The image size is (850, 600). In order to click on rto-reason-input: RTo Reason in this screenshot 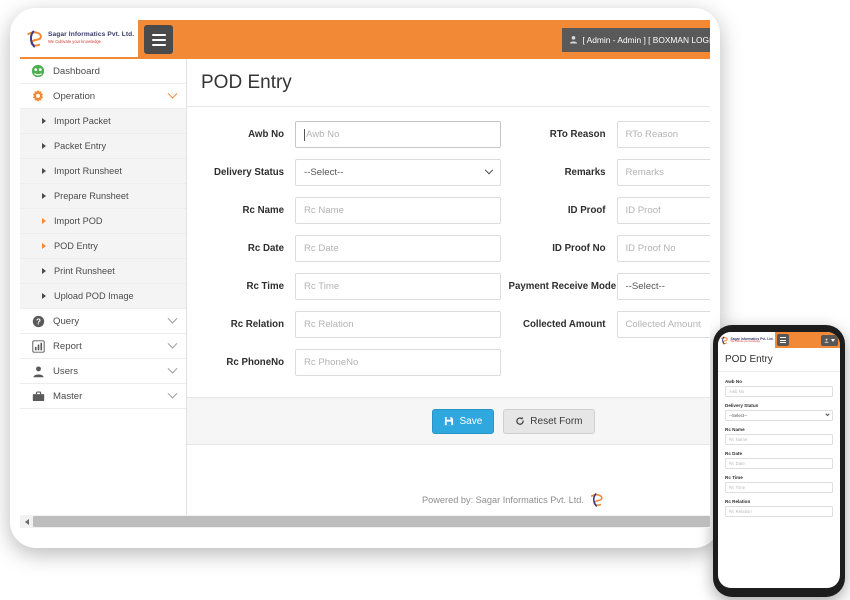, I will do `click(663, 134)`.